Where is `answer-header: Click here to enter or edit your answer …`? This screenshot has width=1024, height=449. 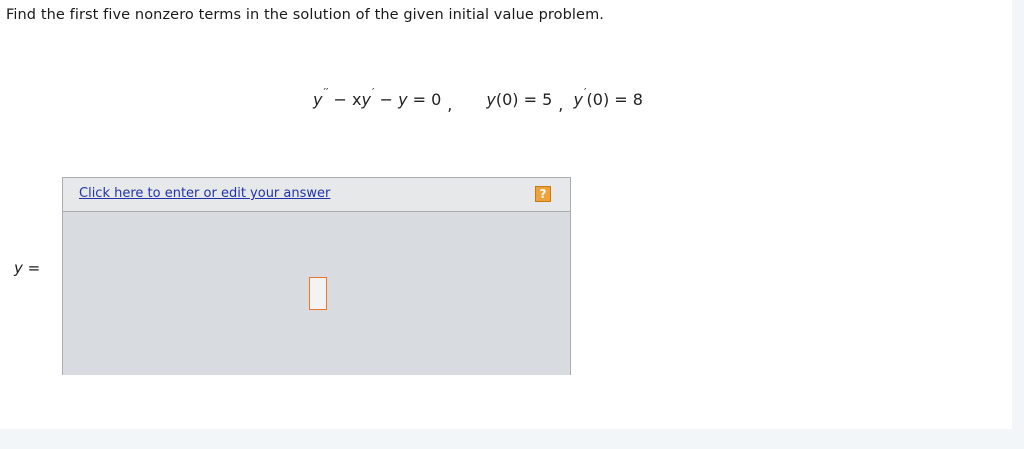
answer-header: Click here to enter or edit your answer … is located at coordinates (316, 195).